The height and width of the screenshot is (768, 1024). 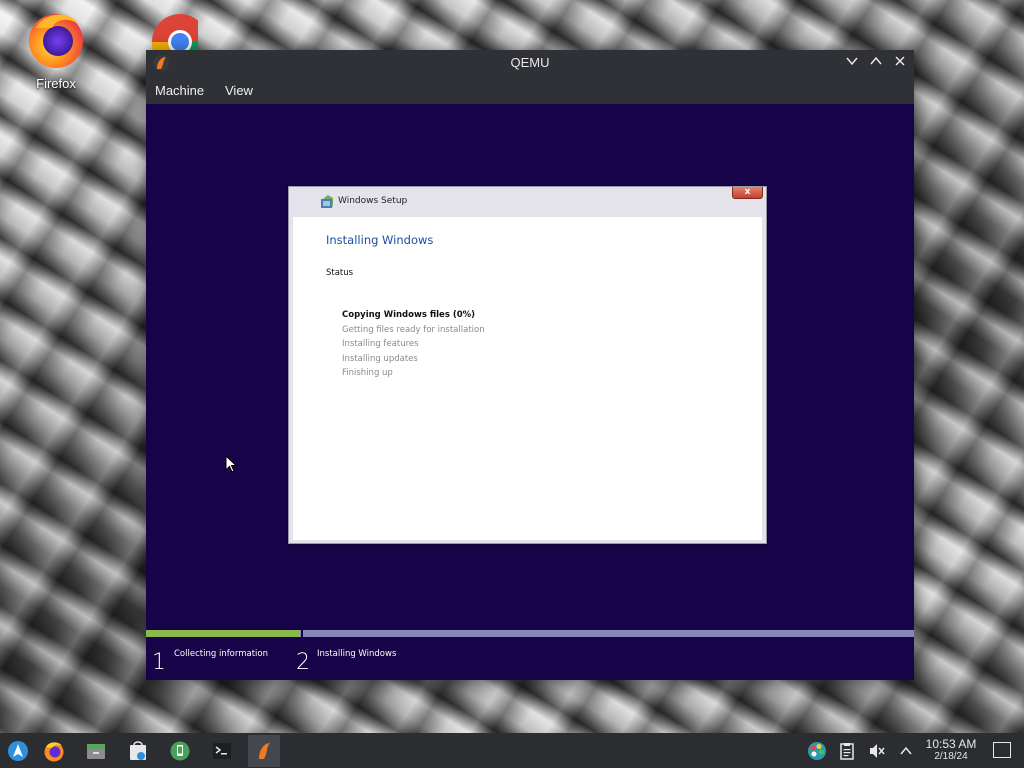 I want to click on taskbar-file-manager, so click(x=96, y=751).